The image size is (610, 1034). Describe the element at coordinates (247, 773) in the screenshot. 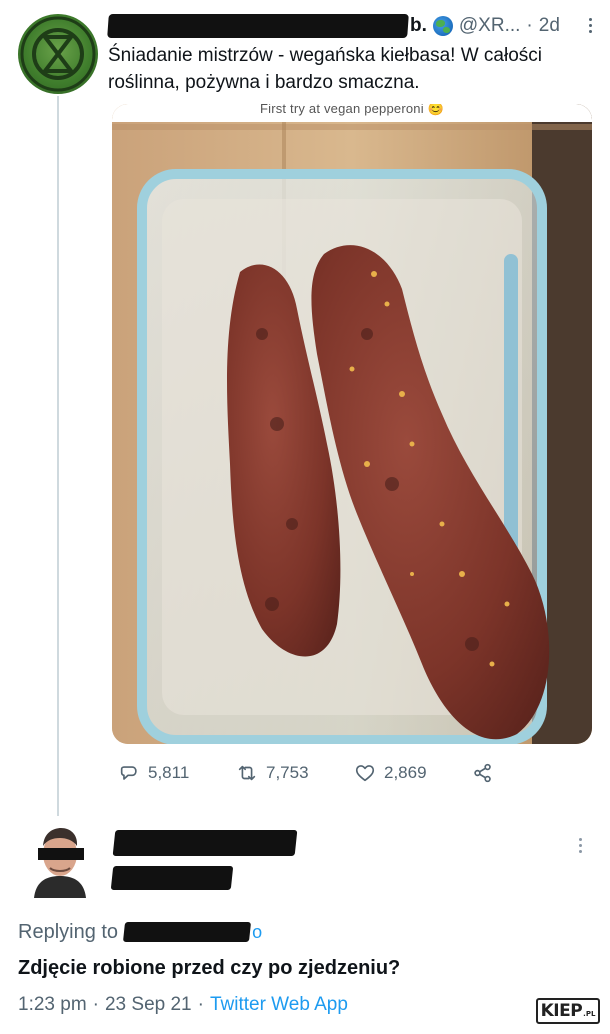

I see `retweet-icon` at that location.